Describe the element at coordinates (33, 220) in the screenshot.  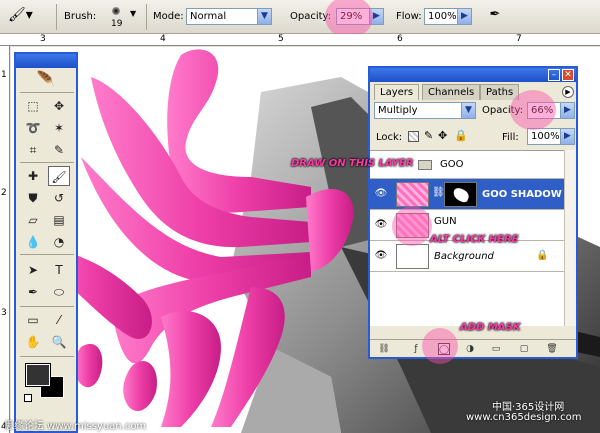
I see `eraser-tool-icon: ▱` at that location.